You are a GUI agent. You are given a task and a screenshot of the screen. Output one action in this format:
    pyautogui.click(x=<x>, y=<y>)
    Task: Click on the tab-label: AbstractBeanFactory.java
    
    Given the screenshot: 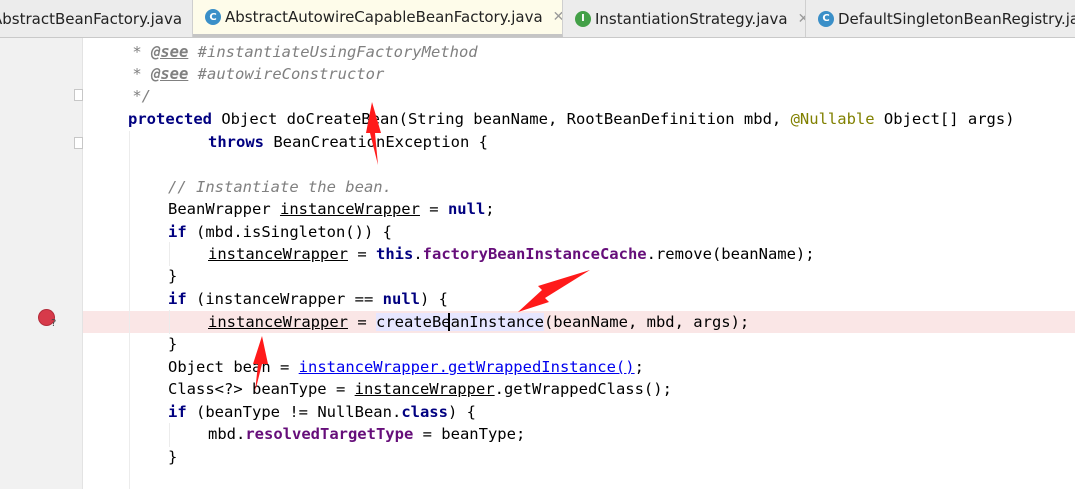 What is the action you would take?
    pyautogui.click(x=91, y=18)
    